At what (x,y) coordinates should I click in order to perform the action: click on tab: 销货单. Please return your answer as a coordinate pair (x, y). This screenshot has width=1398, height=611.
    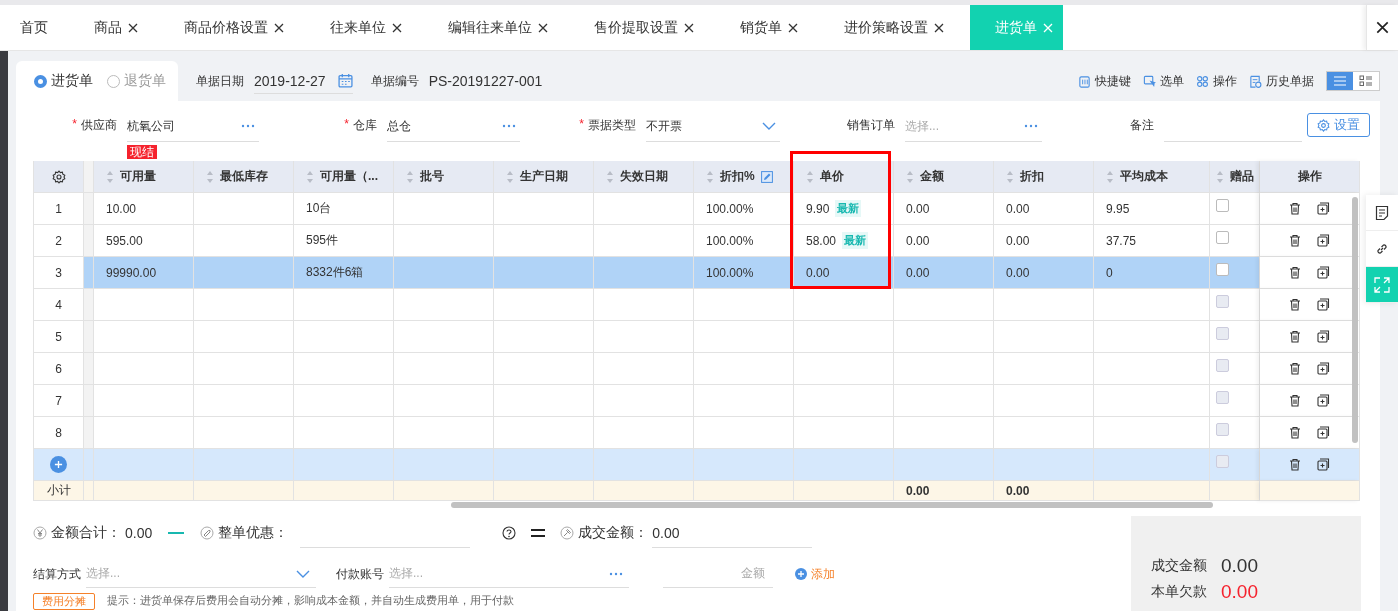
    Looking at the image, I should click on (772, 27).